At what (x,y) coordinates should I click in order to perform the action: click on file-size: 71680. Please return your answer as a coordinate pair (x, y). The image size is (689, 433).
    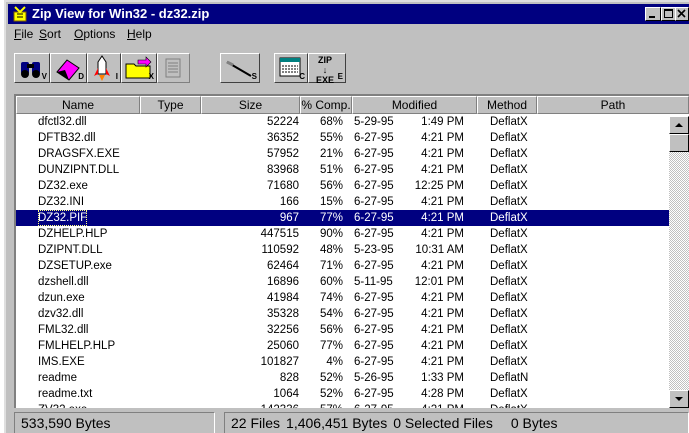
    Looking at the image, I should click on (283, 186).